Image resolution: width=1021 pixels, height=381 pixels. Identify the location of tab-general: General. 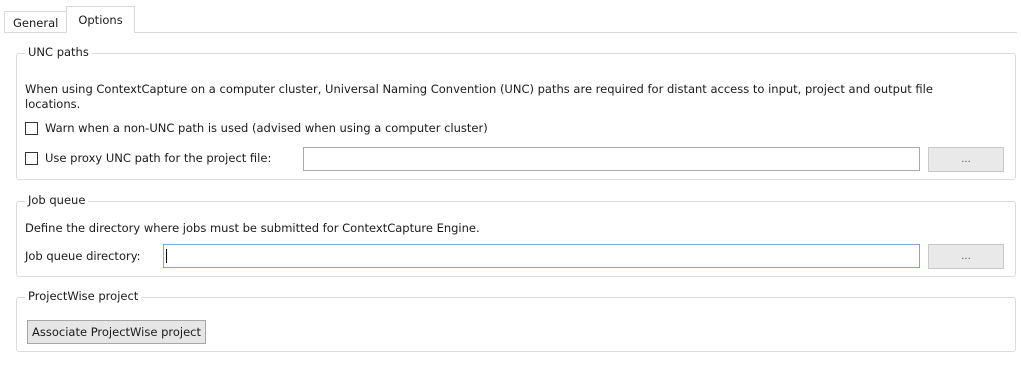
(36, 22).